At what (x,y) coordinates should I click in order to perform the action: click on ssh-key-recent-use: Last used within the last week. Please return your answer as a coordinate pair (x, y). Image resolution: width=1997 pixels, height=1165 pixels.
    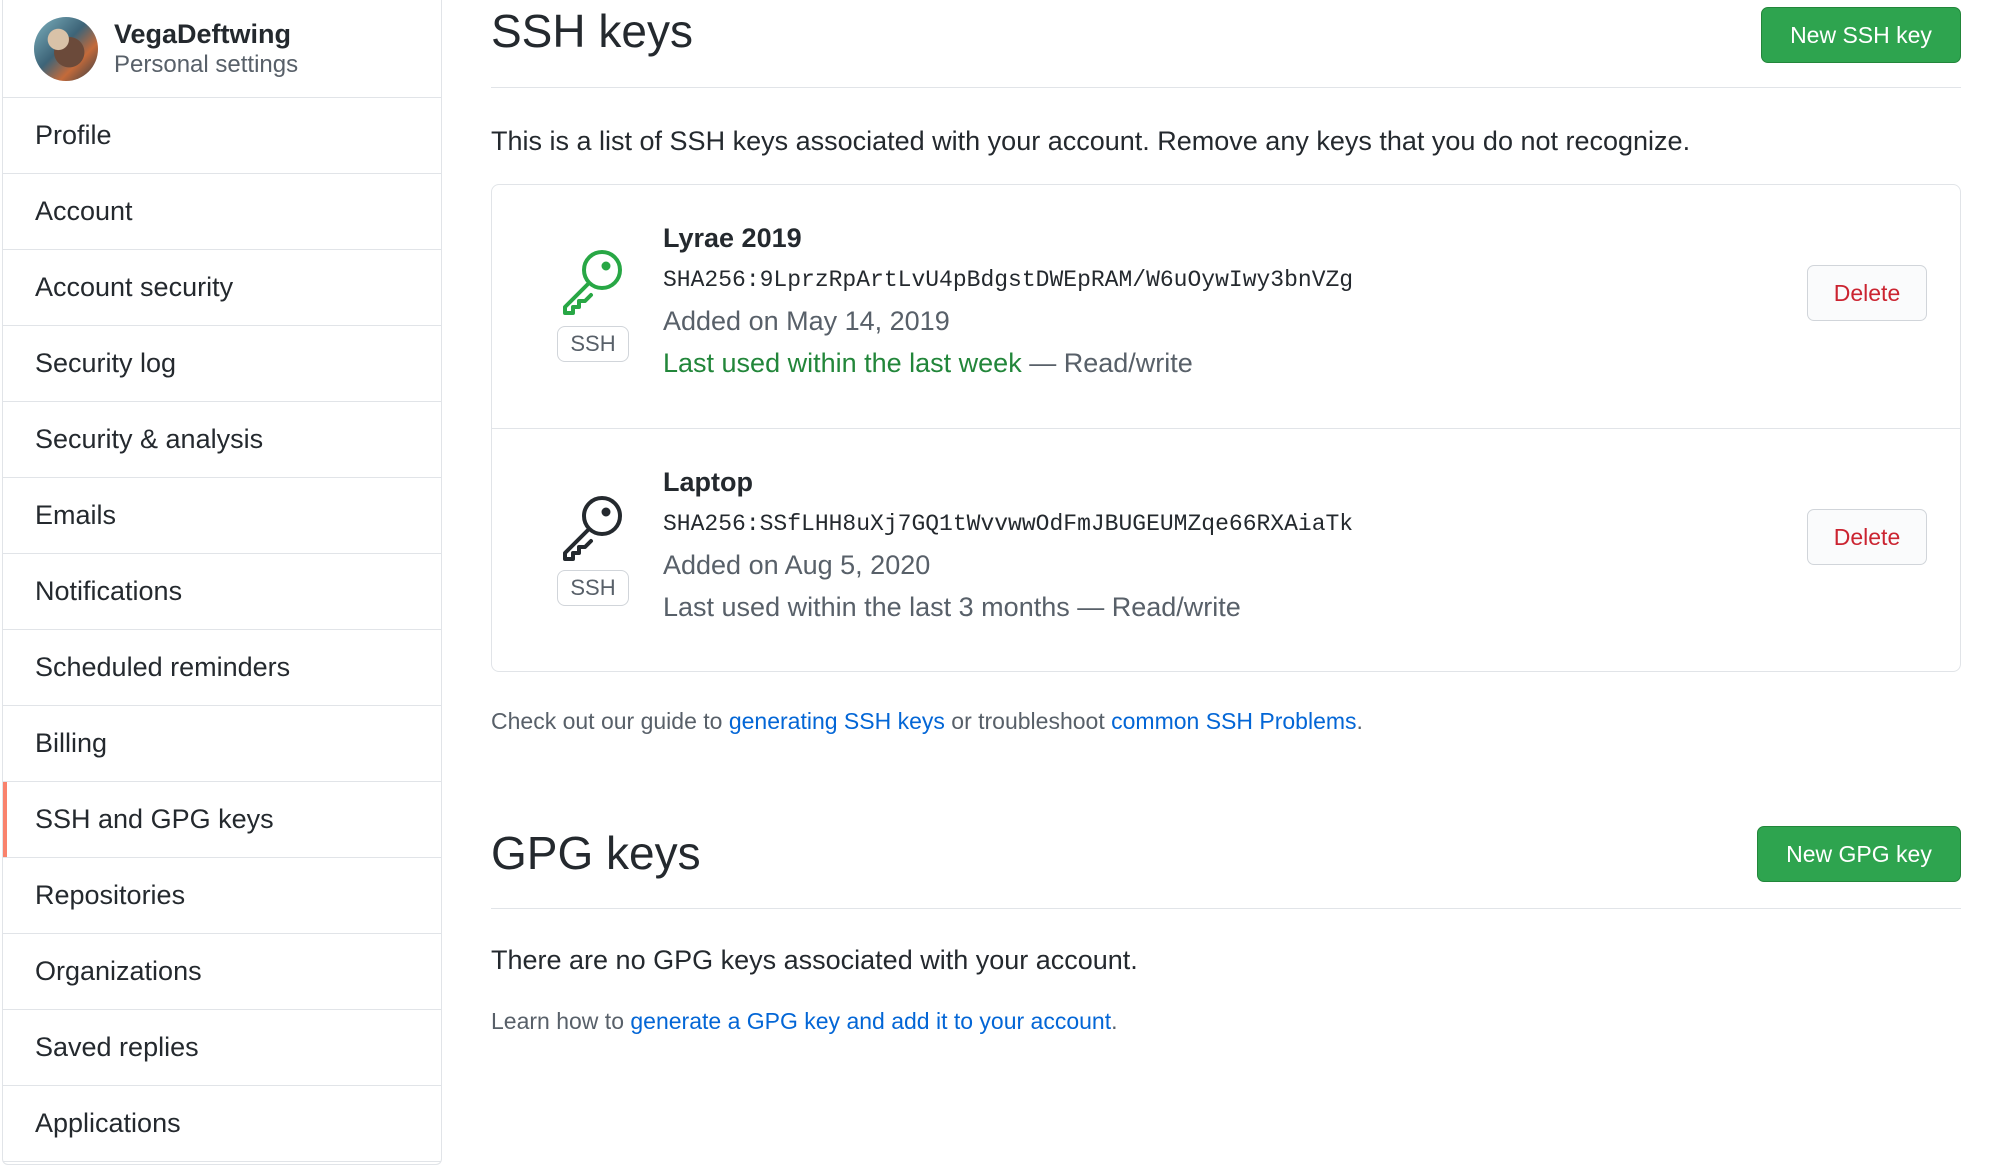
    Looking at the image, I should click on (842, 363).